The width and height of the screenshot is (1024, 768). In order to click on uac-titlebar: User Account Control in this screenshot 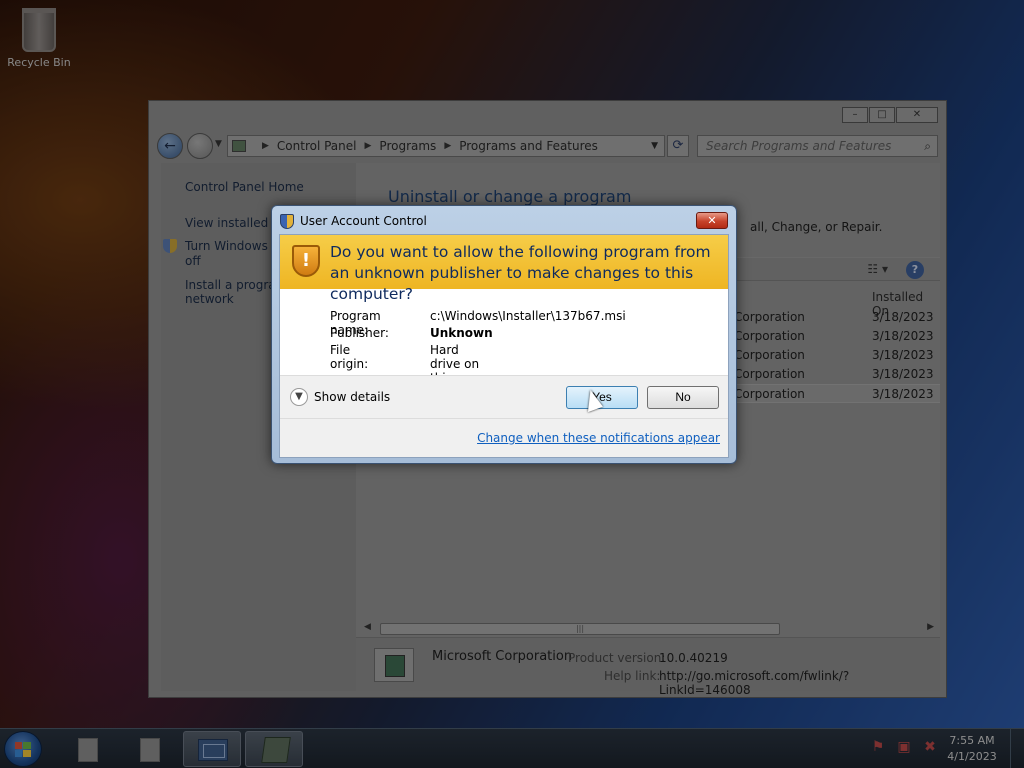, I will do `click(353, 221)`.